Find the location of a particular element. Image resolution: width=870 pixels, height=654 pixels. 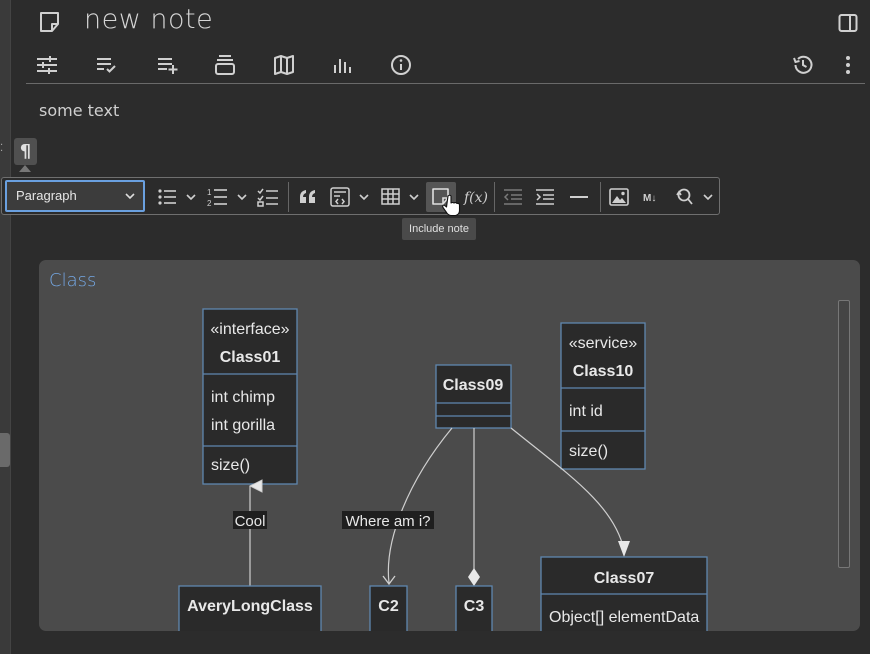

note-icon is located at coordinates (49, 22).